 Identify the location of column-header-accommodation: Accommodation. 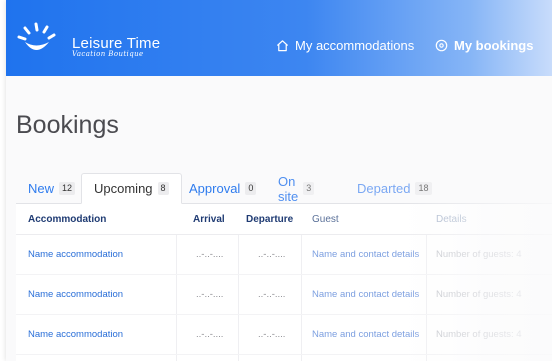
(67, 219).